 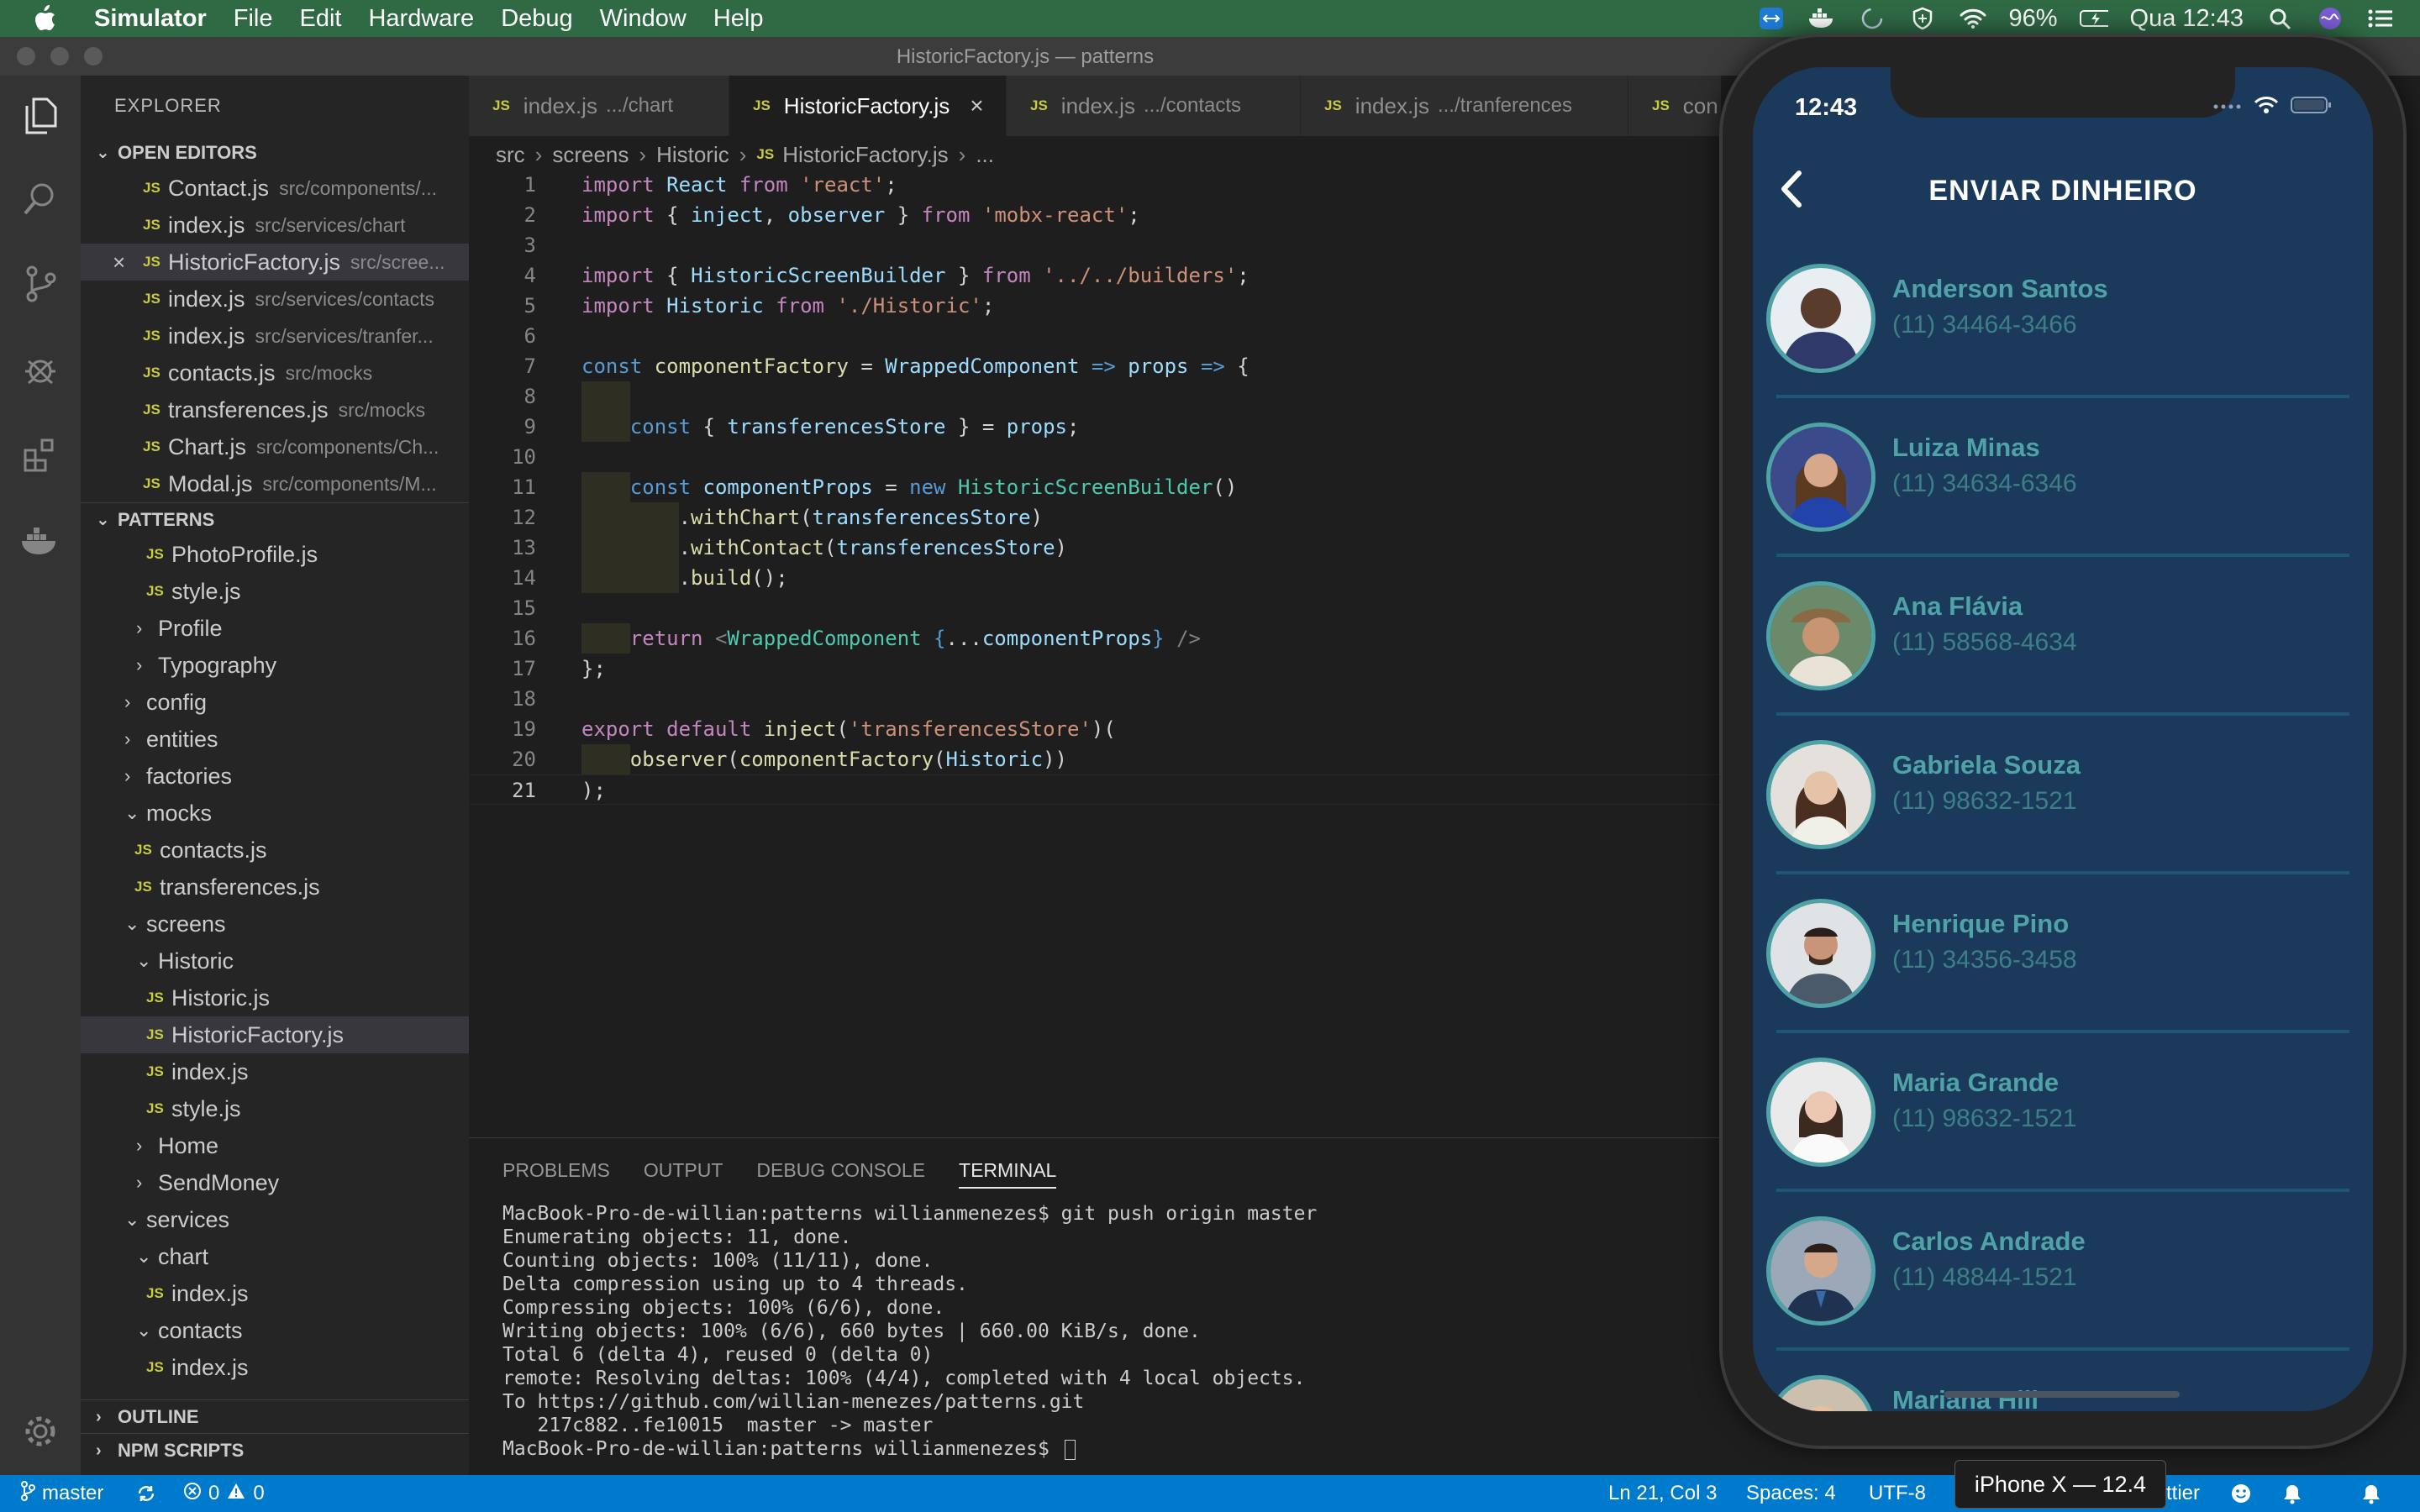 I want to click on contact-list-item-partial: Mariana Hill, so click(x=2063, y=1386).